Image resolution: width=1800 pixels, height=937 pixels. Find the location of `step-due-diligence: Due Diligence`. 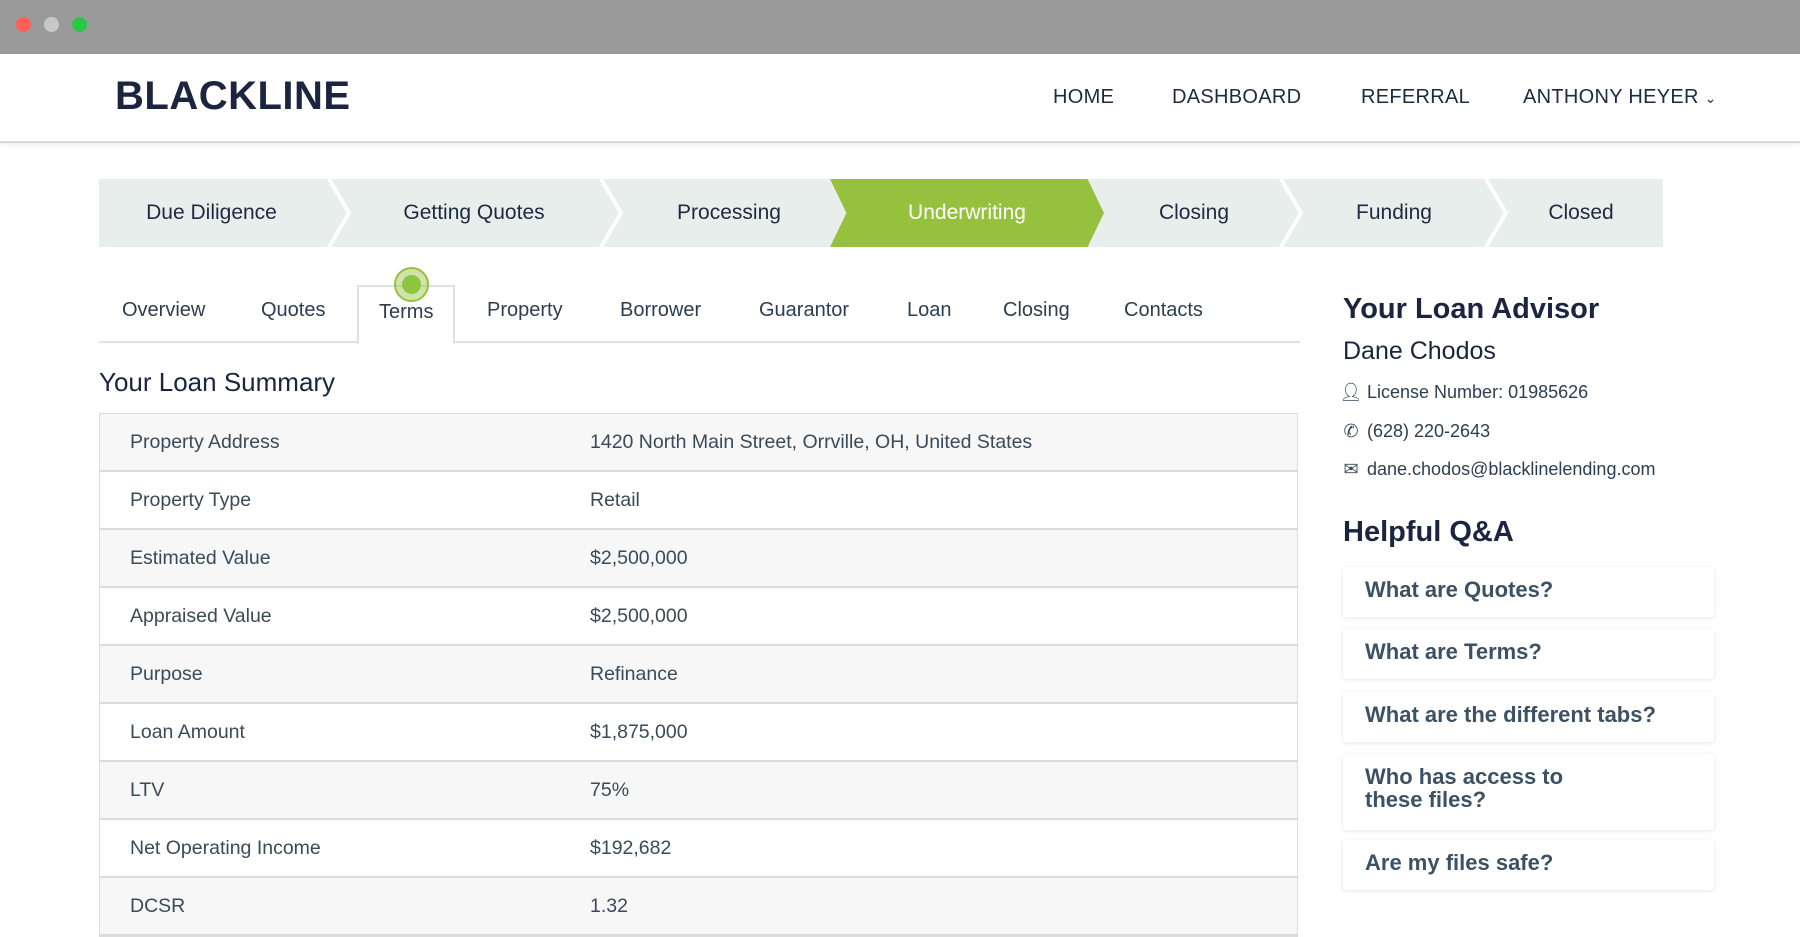

step-due-diligence: Due Diligence is located at coordinates (211, 212).